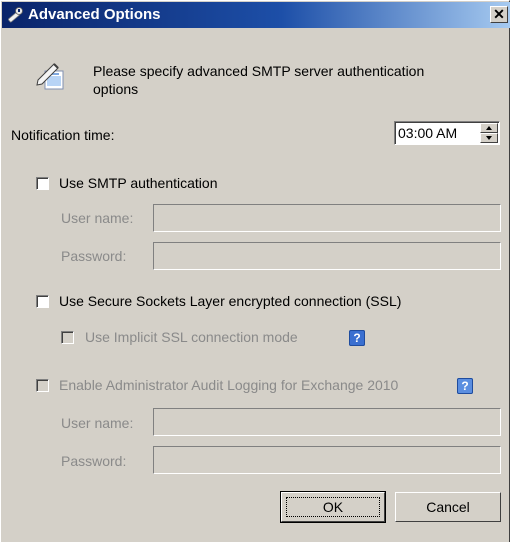  Describe the element at coordinates (191, 337) in the screenshot. I see `implicit-ssl-label: Use Implicit SSL connection mode` at that location.